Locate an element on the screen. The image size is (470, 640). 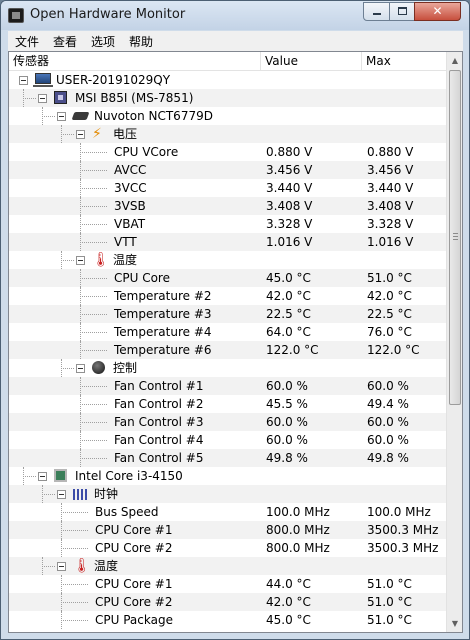
scroll-up-arrow-icon: ▲ is located at coordinates (454, 60).